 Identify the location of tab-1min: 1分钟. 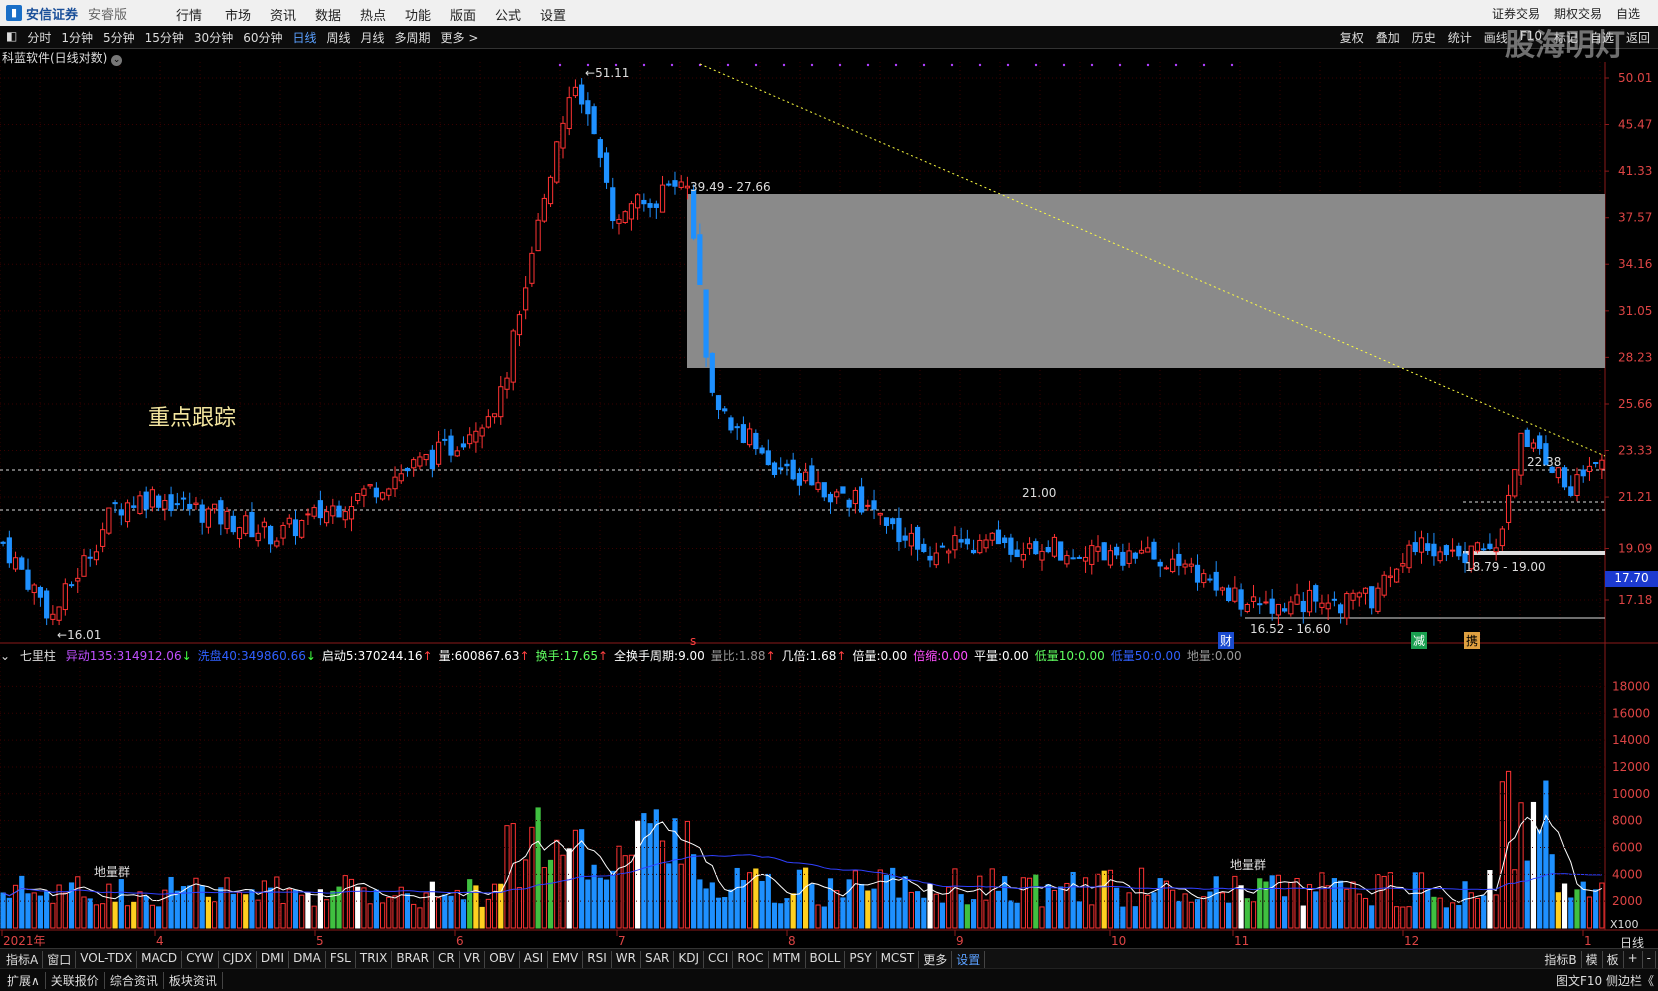
(77, 37).